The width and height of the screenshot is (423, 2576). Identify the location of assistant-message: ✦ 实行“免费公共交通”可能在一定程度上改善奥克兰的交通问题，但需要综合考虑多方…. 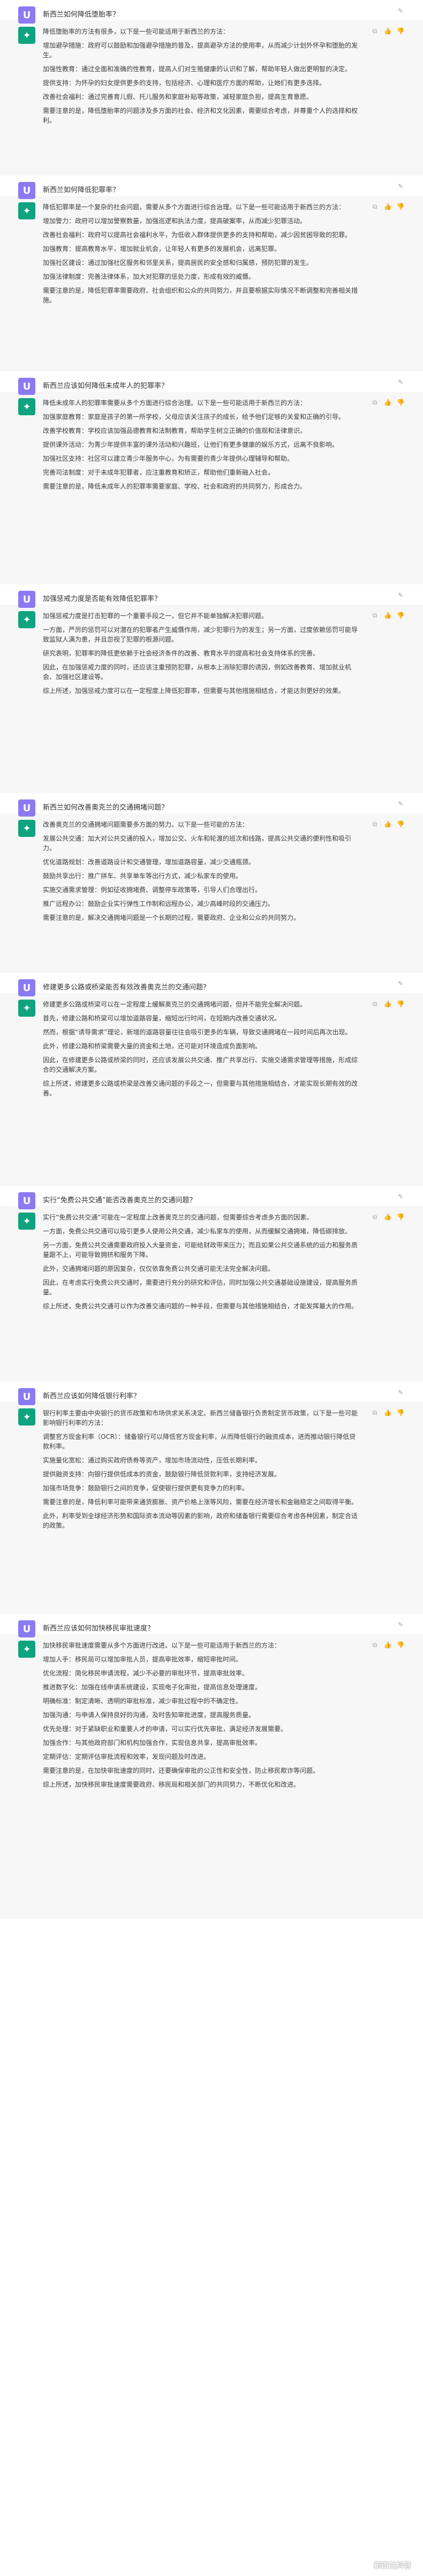
(211, 1294).